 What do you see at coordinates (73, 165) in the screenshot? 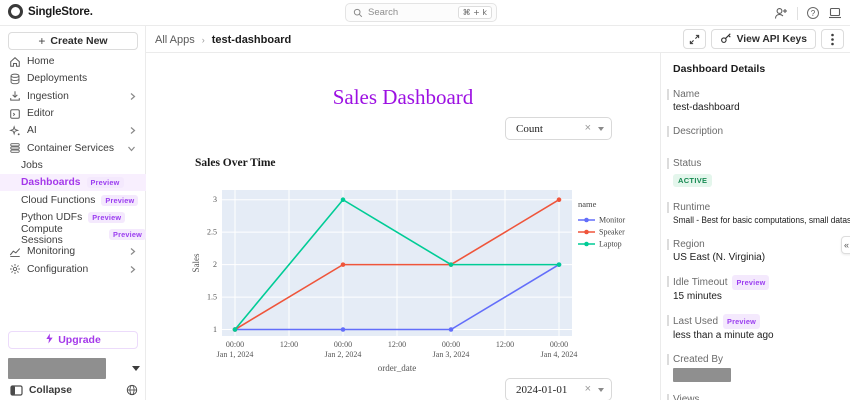
I see `sidebar-item-jobs: Jobs` at bounding box center [73, 165].